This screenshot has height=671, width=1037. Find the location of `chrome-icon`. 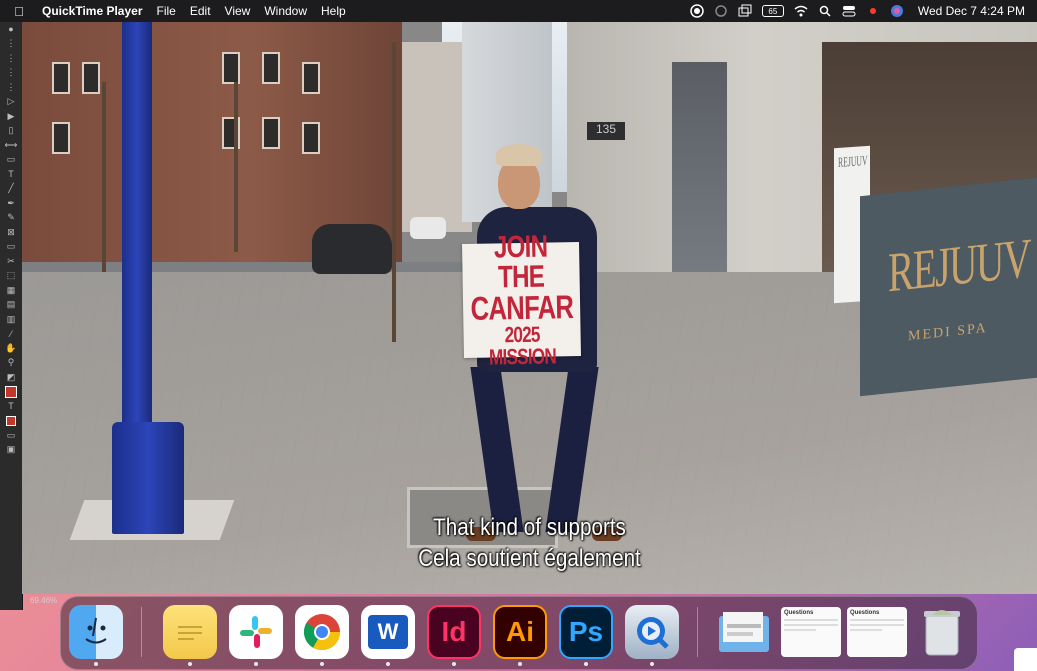

chrome-icon is located at coordinates (322, 632).